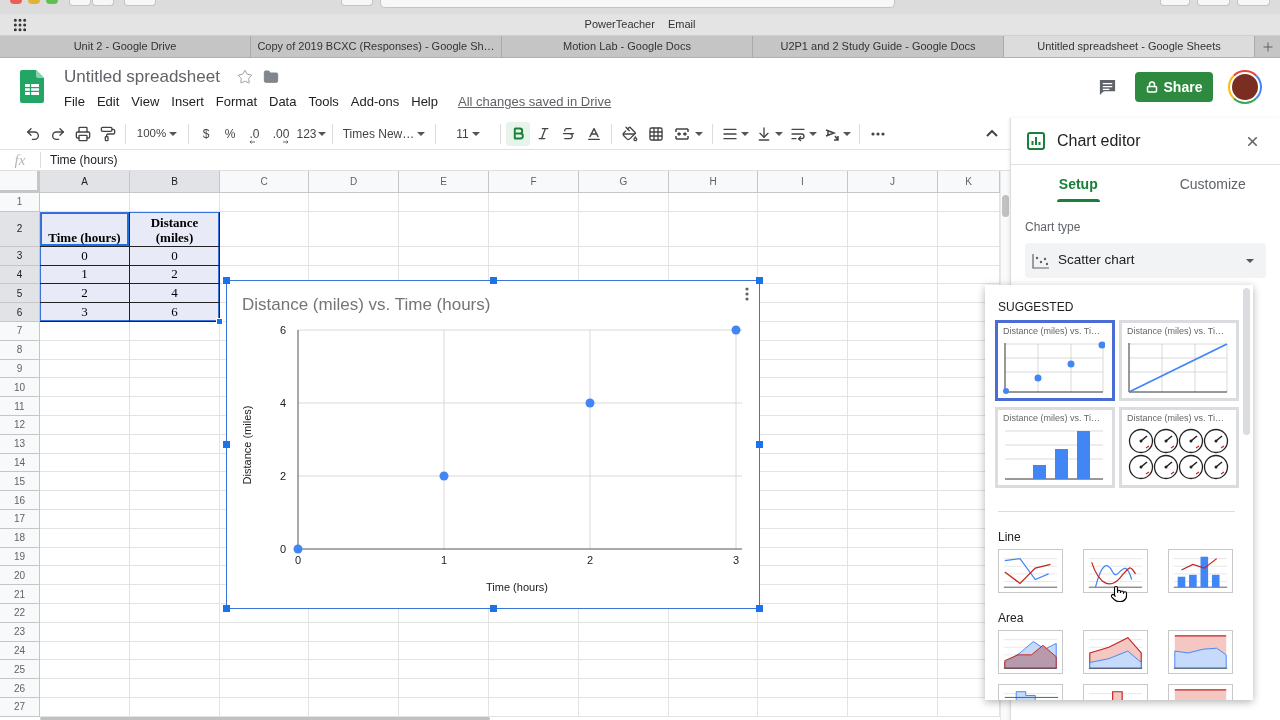 The image size is (1280, 720). Describe the element at coordinates (85, 312) in the screenshot. I see `table-cell: 3` at that location.